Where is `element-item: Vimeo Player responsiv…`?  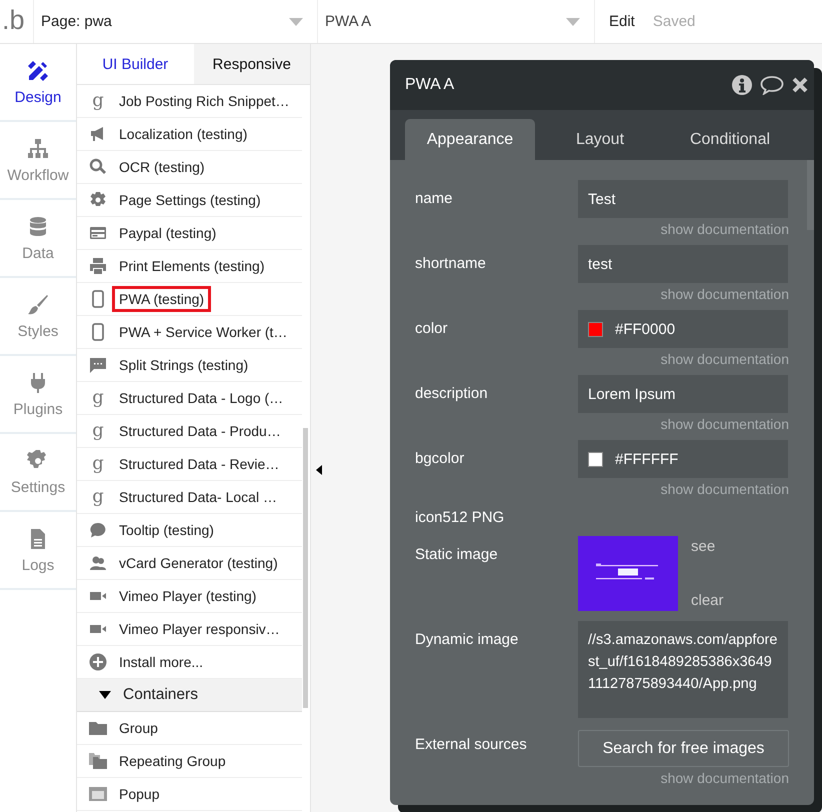 element-item: Vimeo Player responsiv… is located at coordinates (199, 629).